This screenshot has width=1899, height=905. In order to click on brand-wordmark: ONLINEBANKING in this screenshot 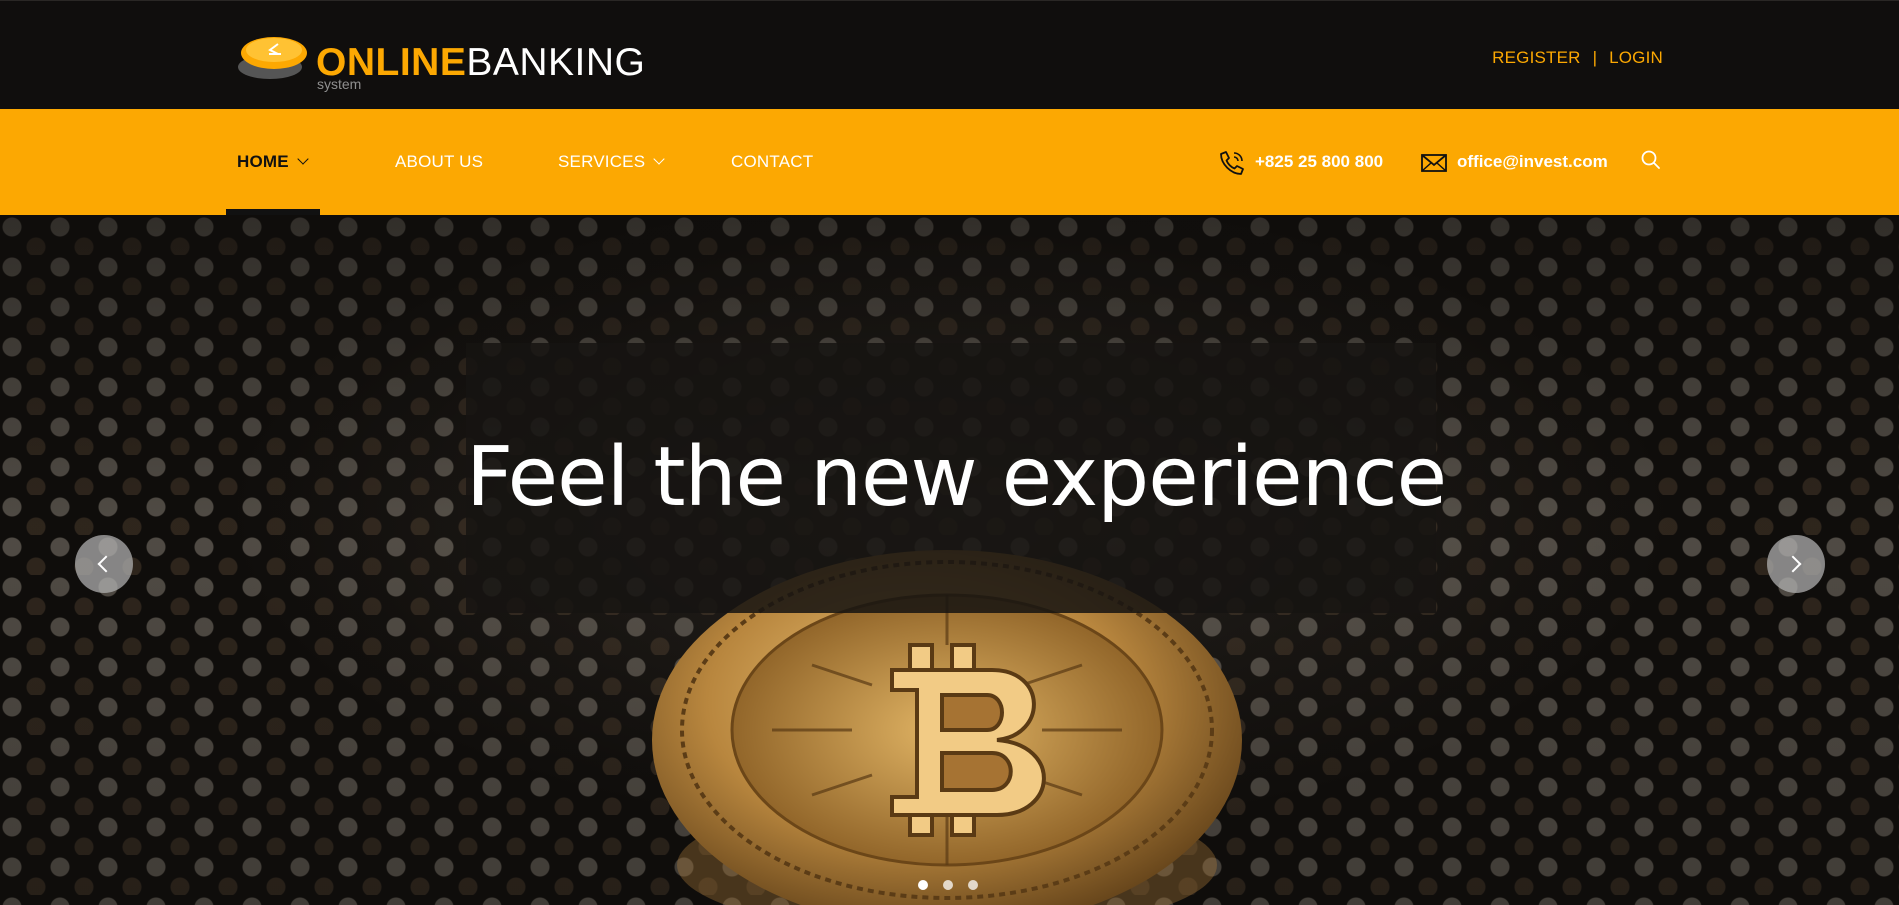, I will do `click(480, 63)`.